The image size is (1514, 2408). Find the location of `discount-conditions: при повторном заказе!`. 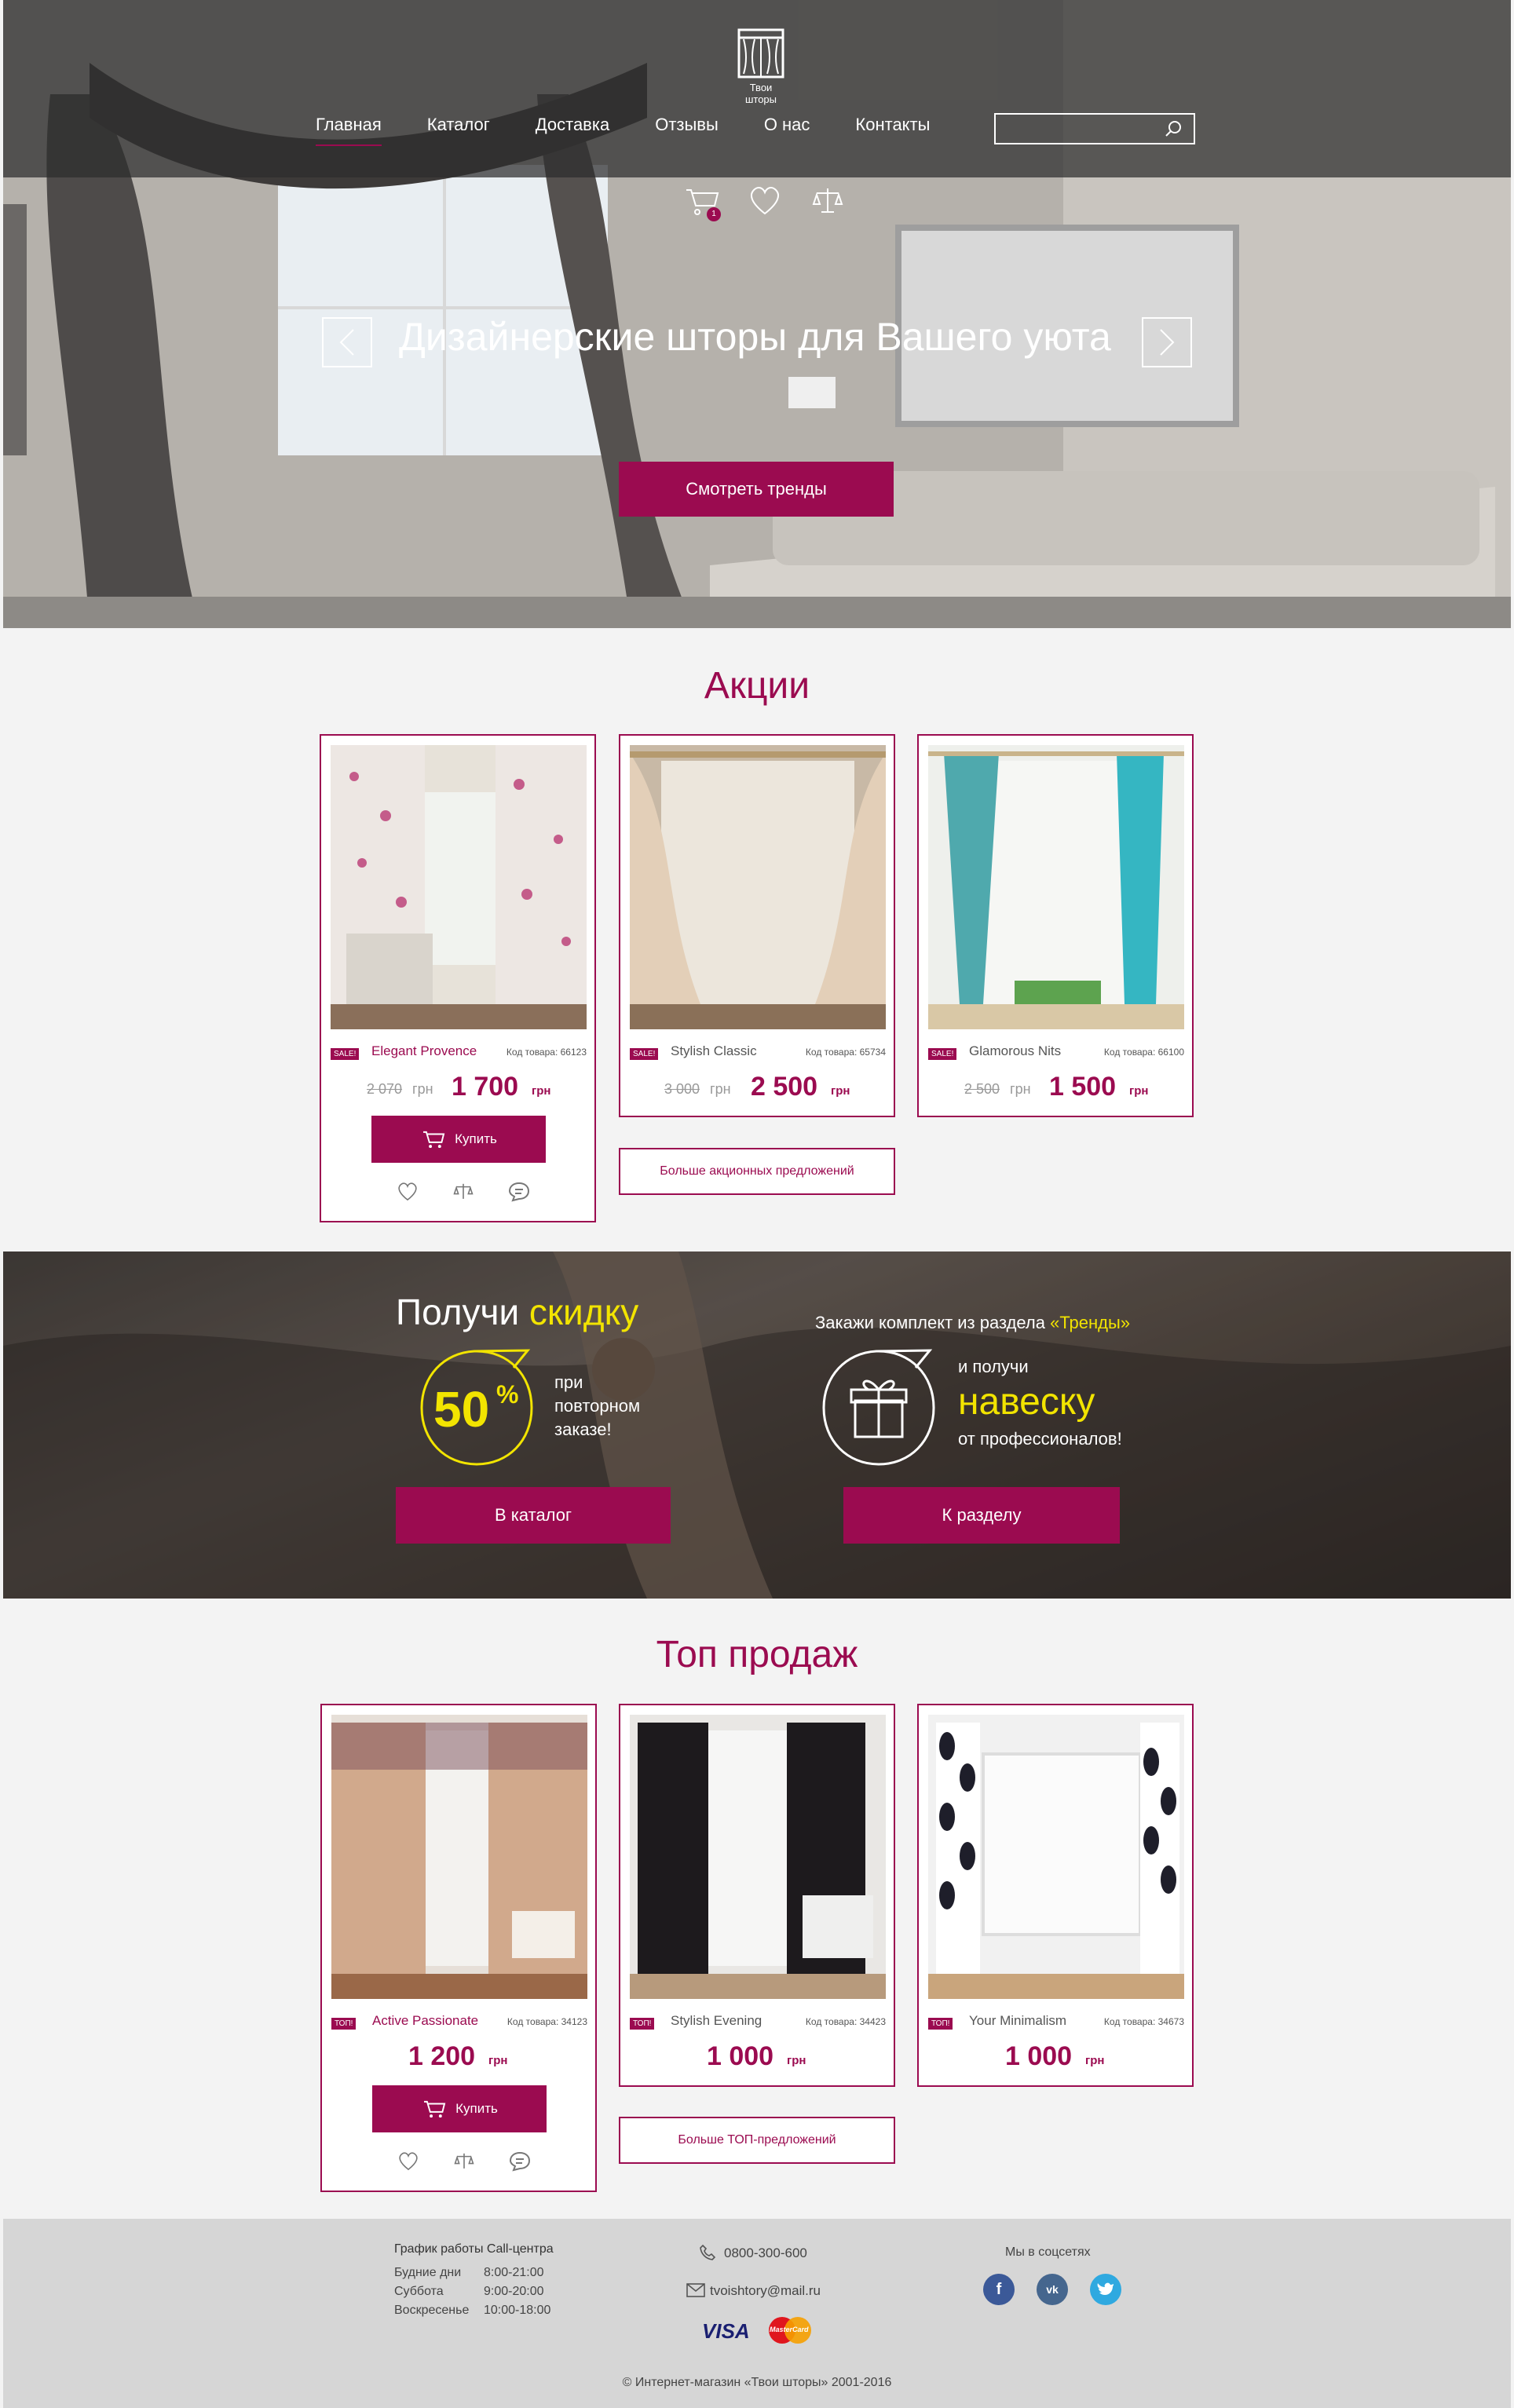

discount-conditions: при повторном заказе! is located at coordinates (597, 1406).